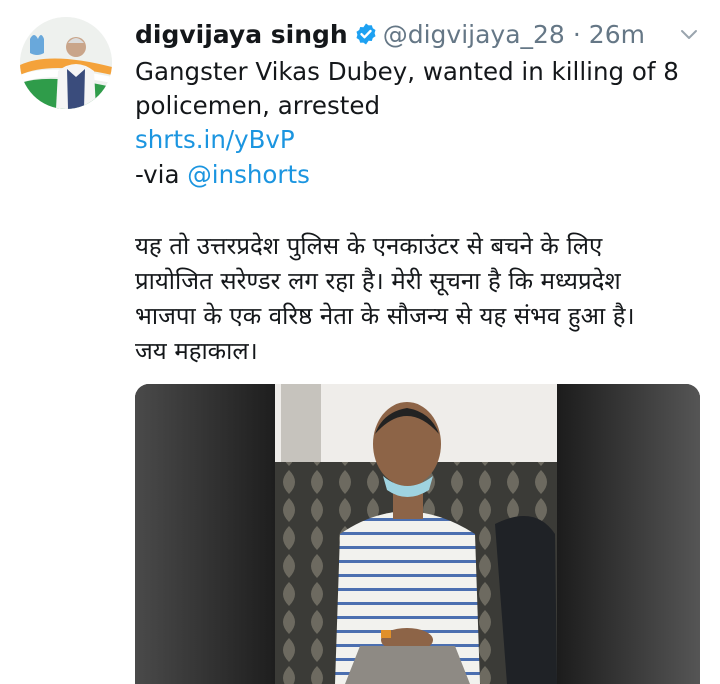  Describe the element at coordinates (241, 34) in the screenshot. I see `display-name: digvijaya singh` at that location.